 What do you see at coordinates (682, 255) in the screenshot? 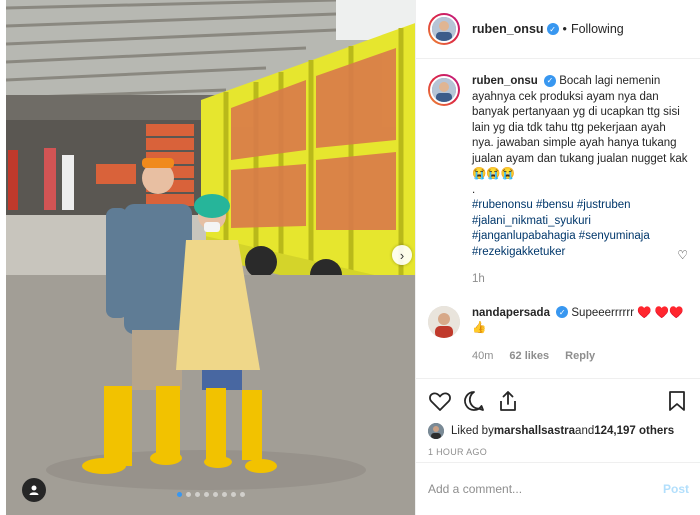
I see `comment-like-heart-icon: ♡` at bounding box center [682, 255].